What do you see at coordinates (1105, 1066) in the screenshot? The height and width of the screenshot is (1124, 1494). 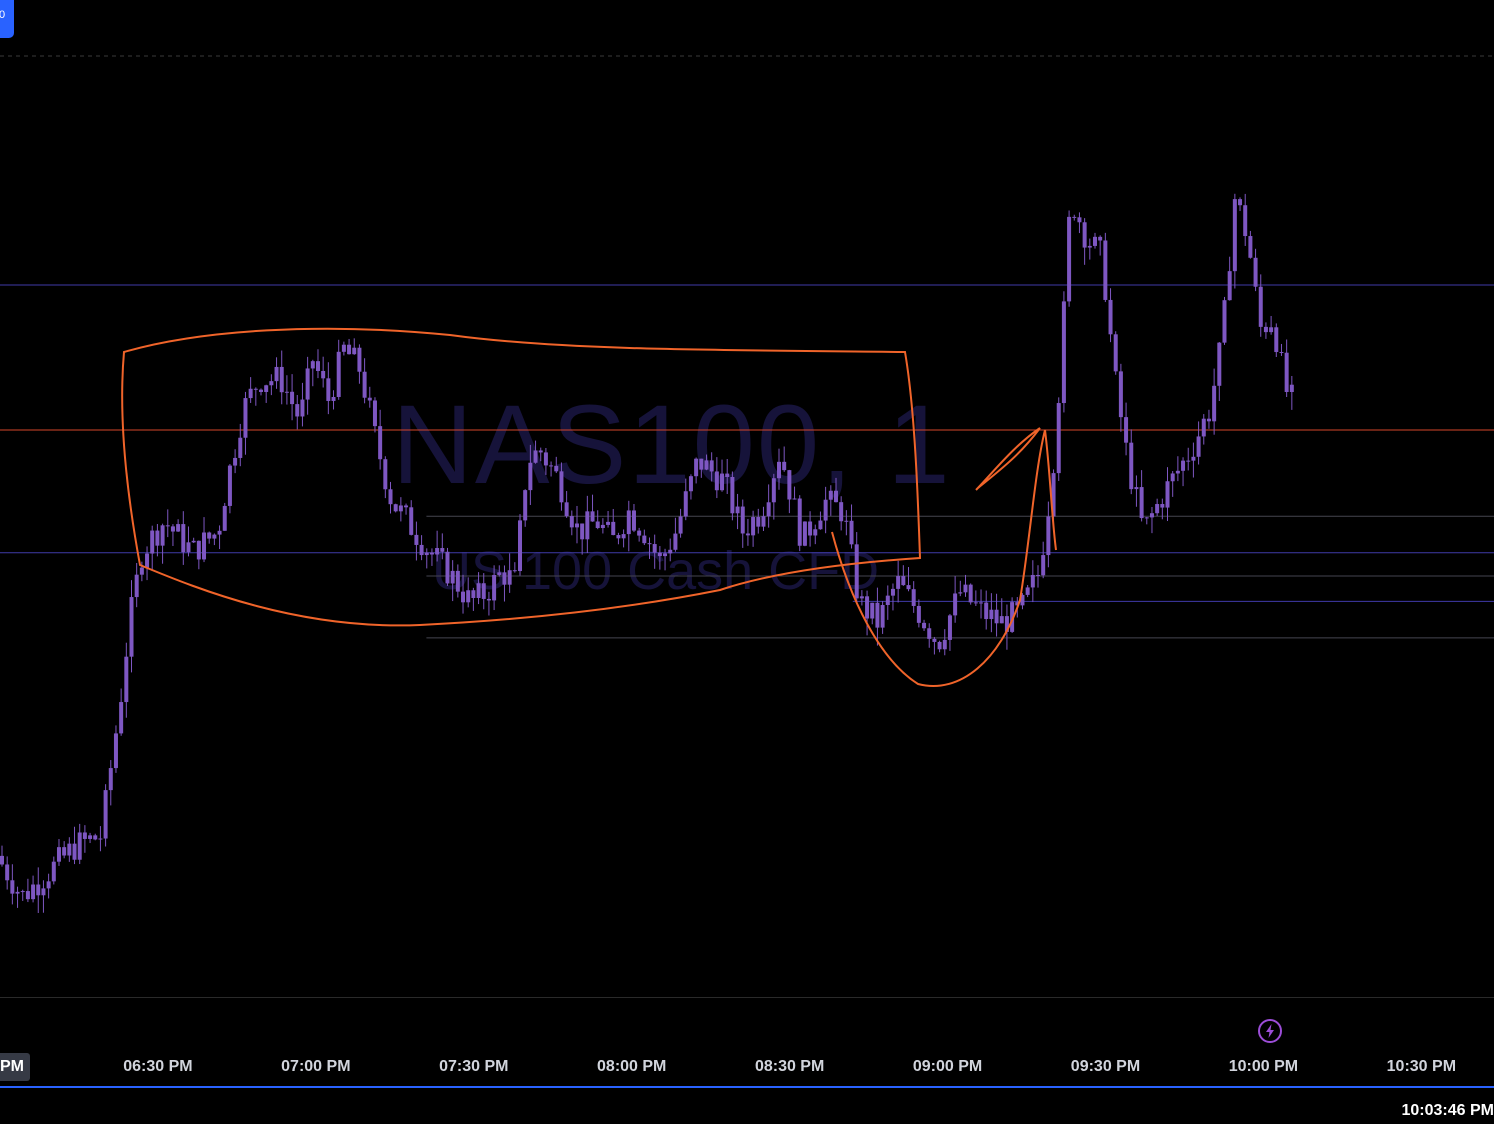 I see `time-tick-label: 09:30 PM` at bounding box center [1105, 1066].